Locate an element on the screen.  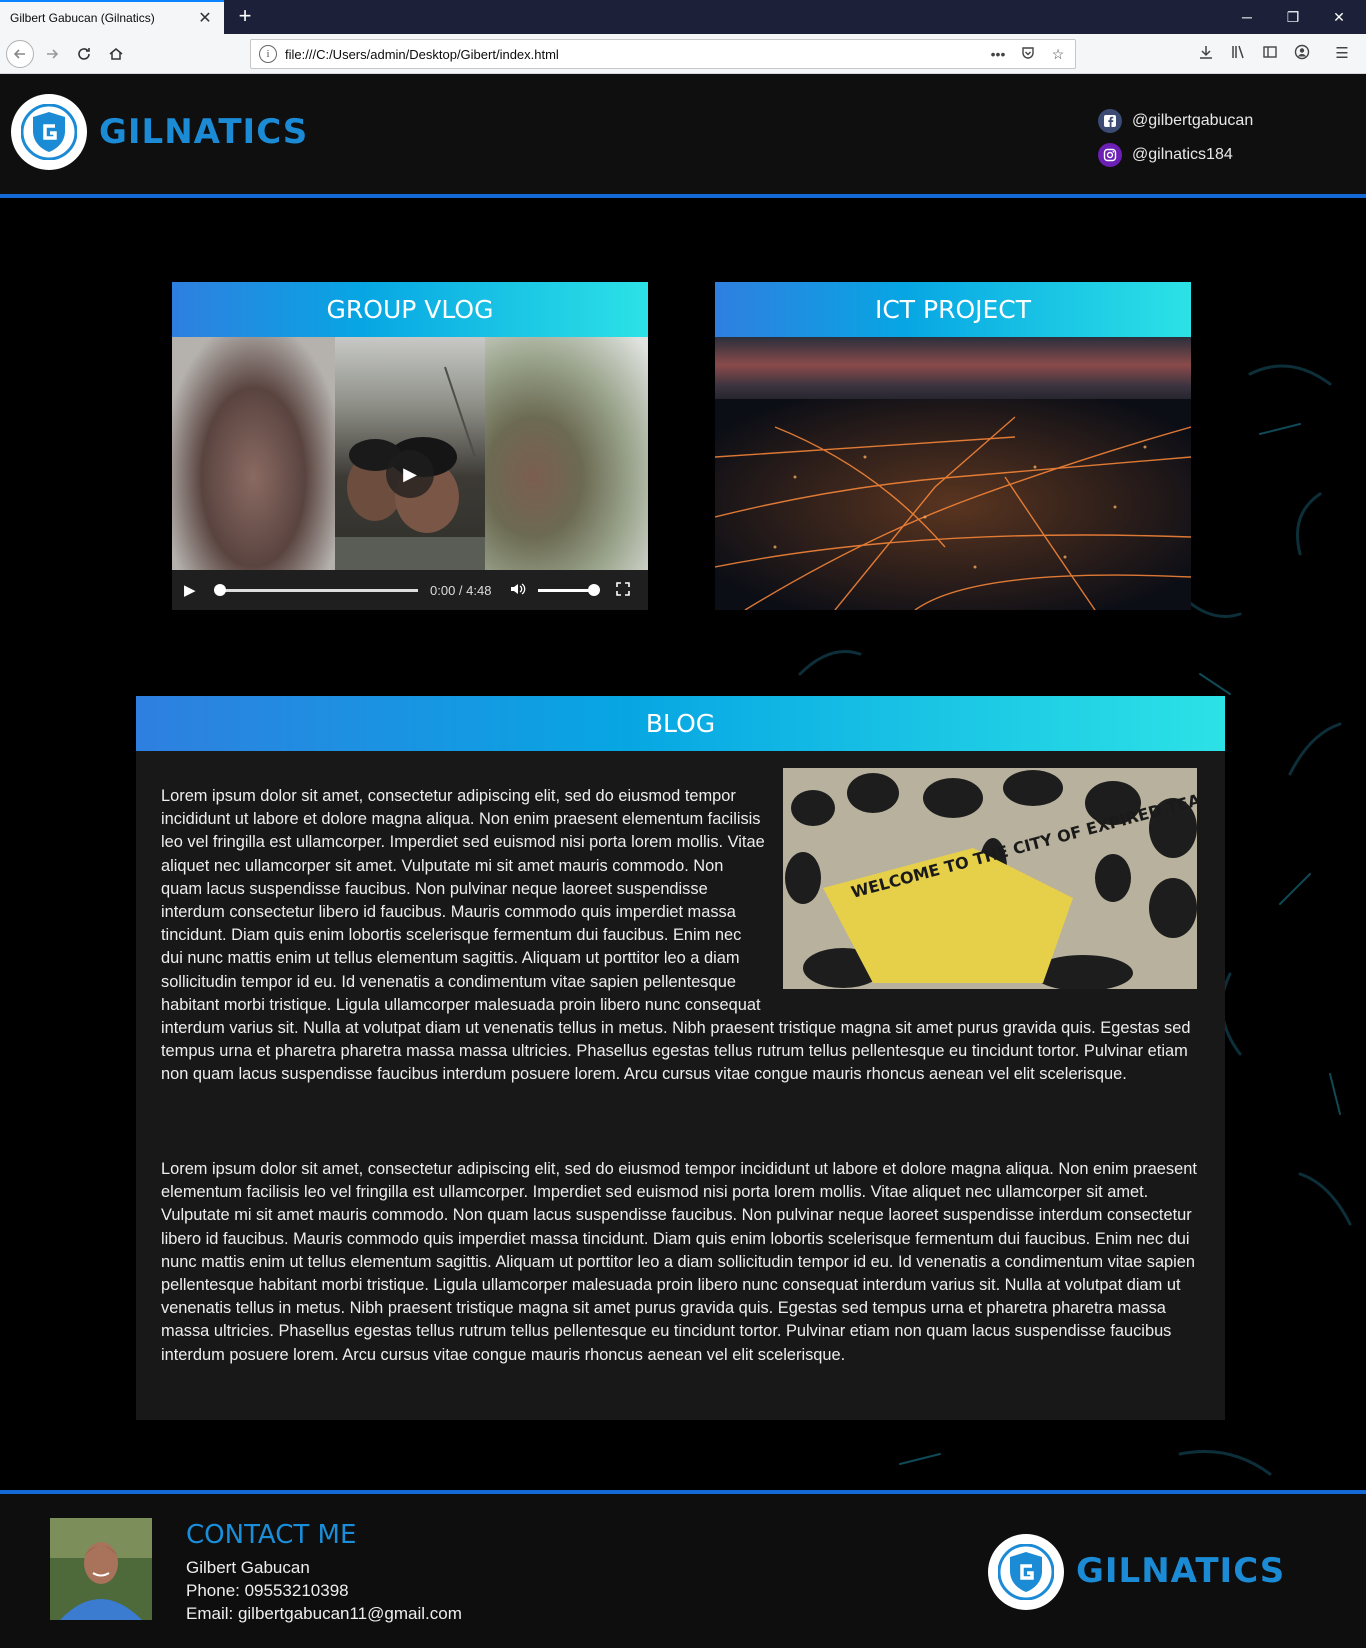
minimize-icon: ─ is located at coordinates (1247, 17).